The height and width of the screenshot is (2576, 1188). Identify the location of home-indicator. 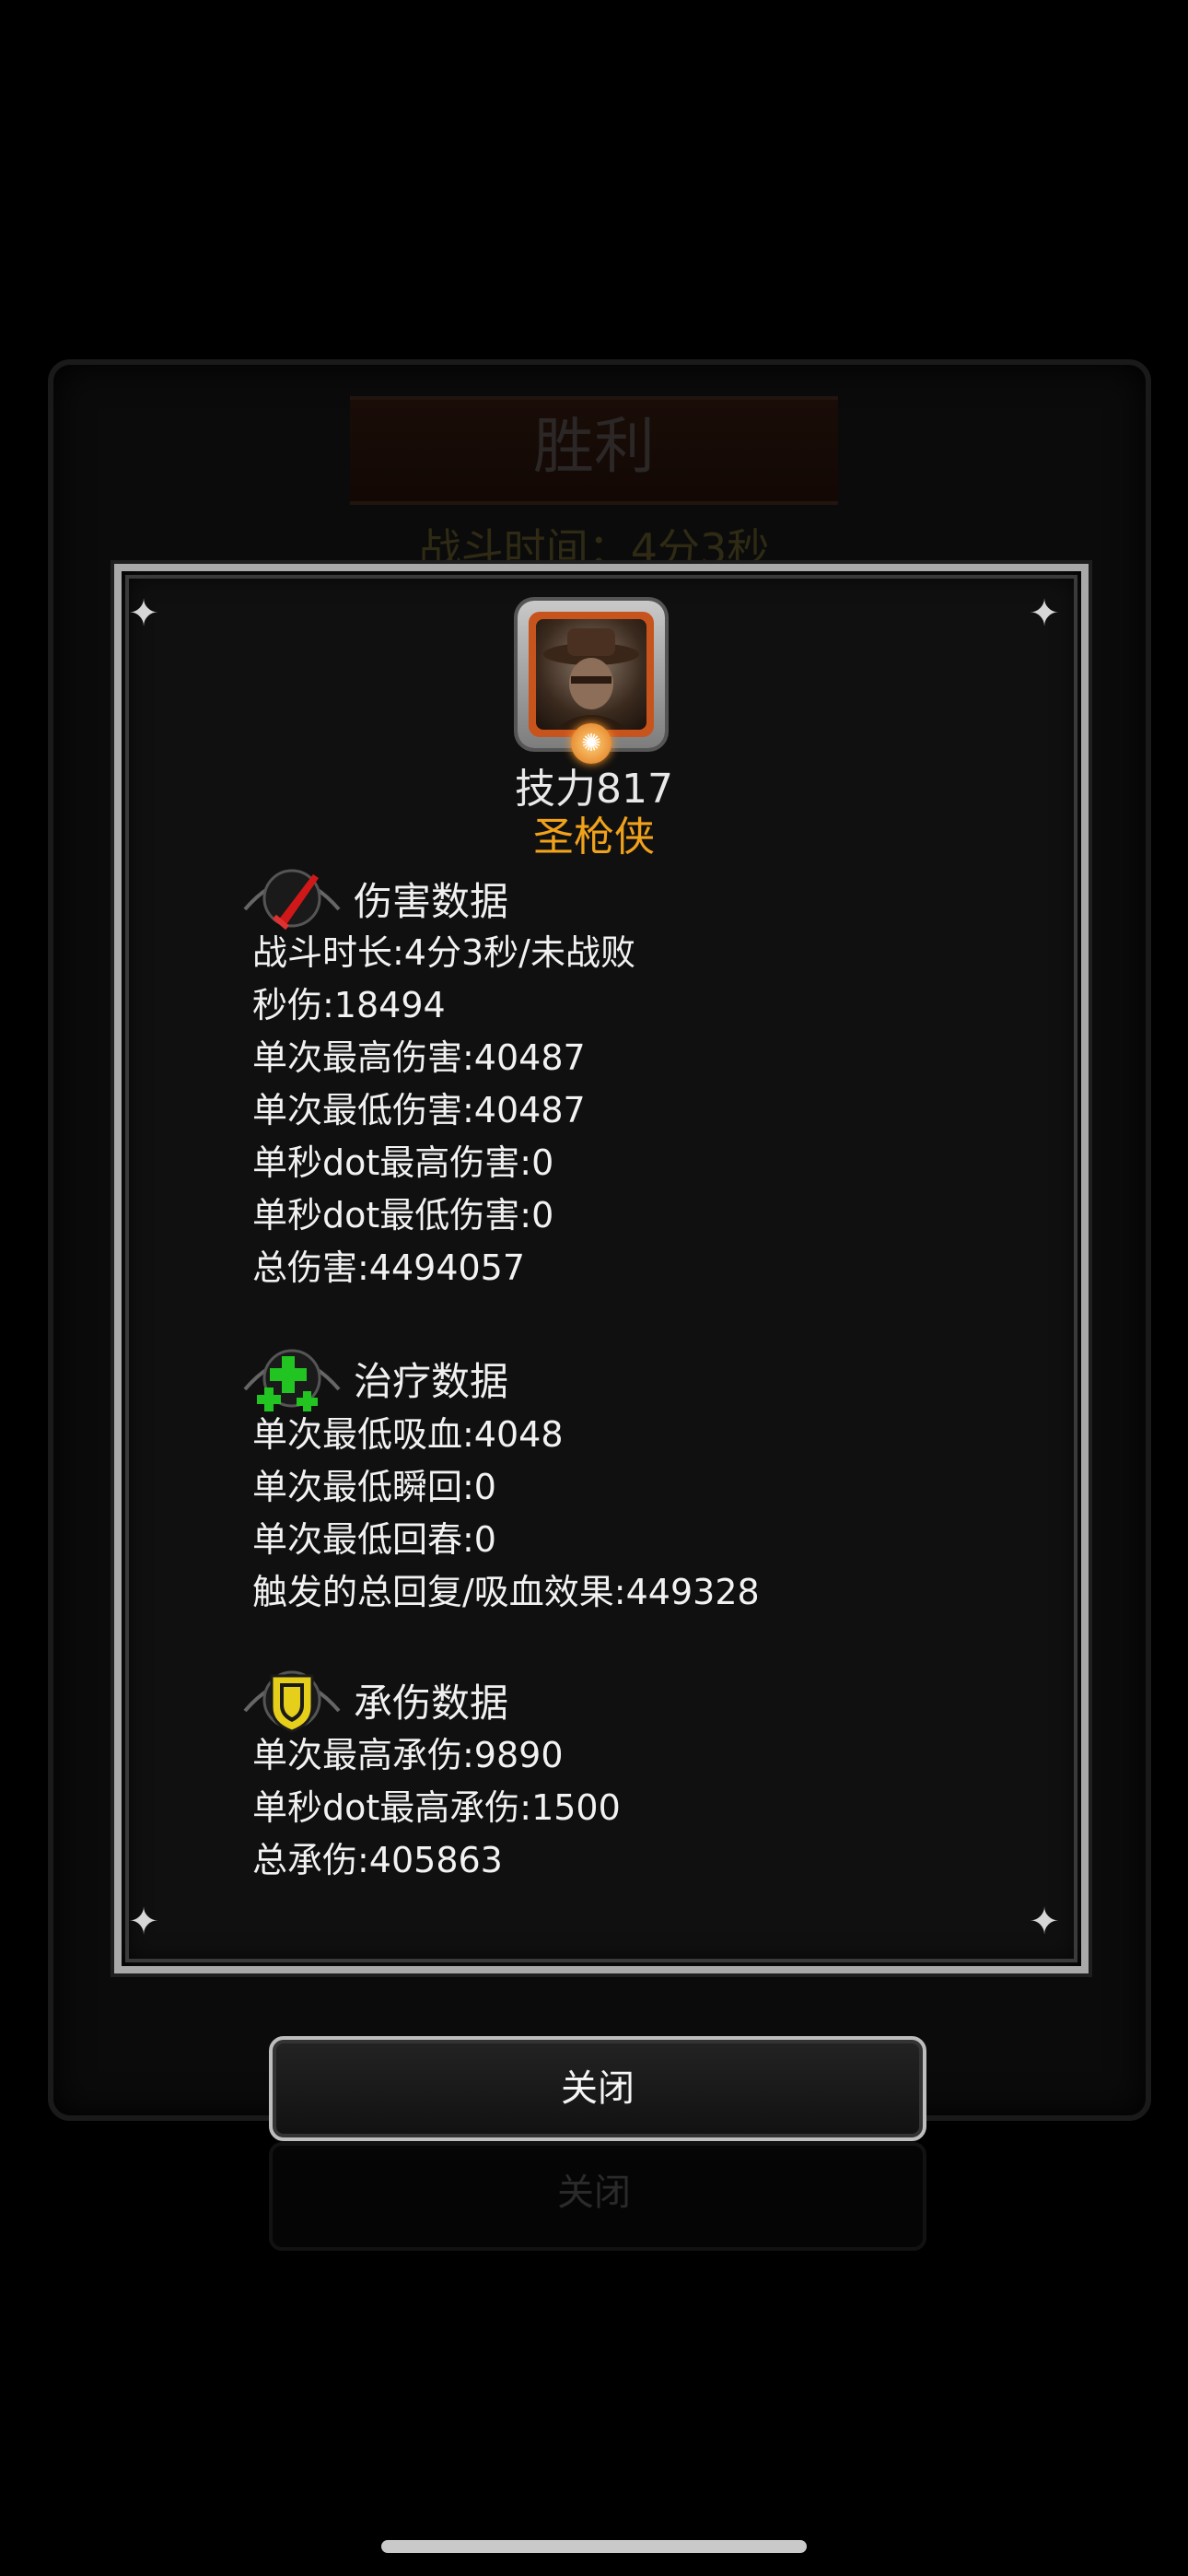
(594, 2546).